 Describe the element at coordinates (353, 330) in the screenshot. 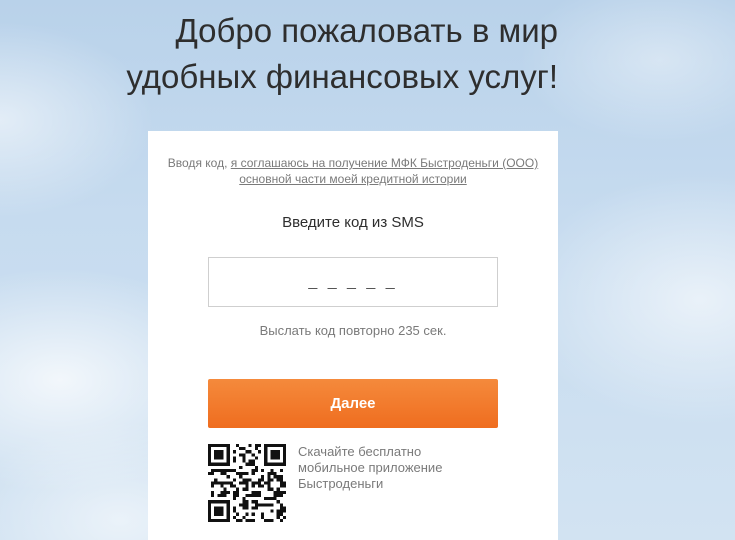

I see `resend-countdown: Выслать код повторно 235 сек.` at that location.